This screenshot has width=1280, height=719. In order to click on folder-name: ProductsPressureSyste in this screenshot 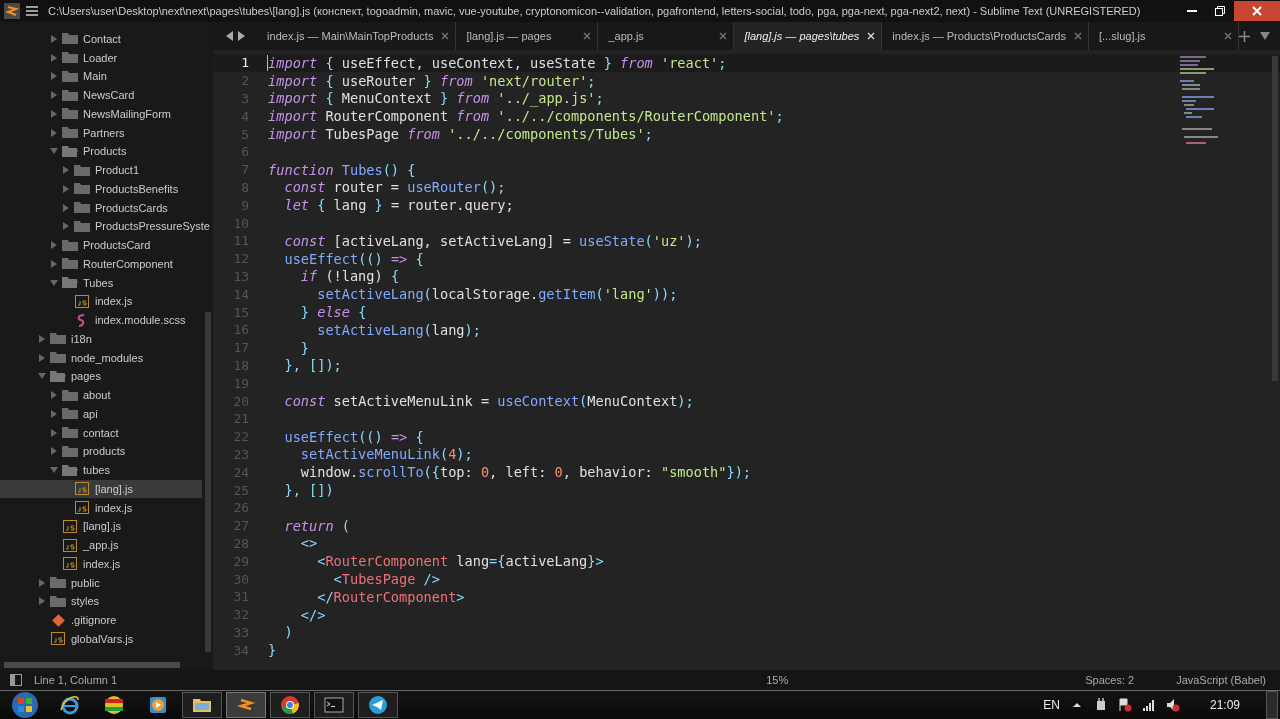, I will do `click(152, 226)`.